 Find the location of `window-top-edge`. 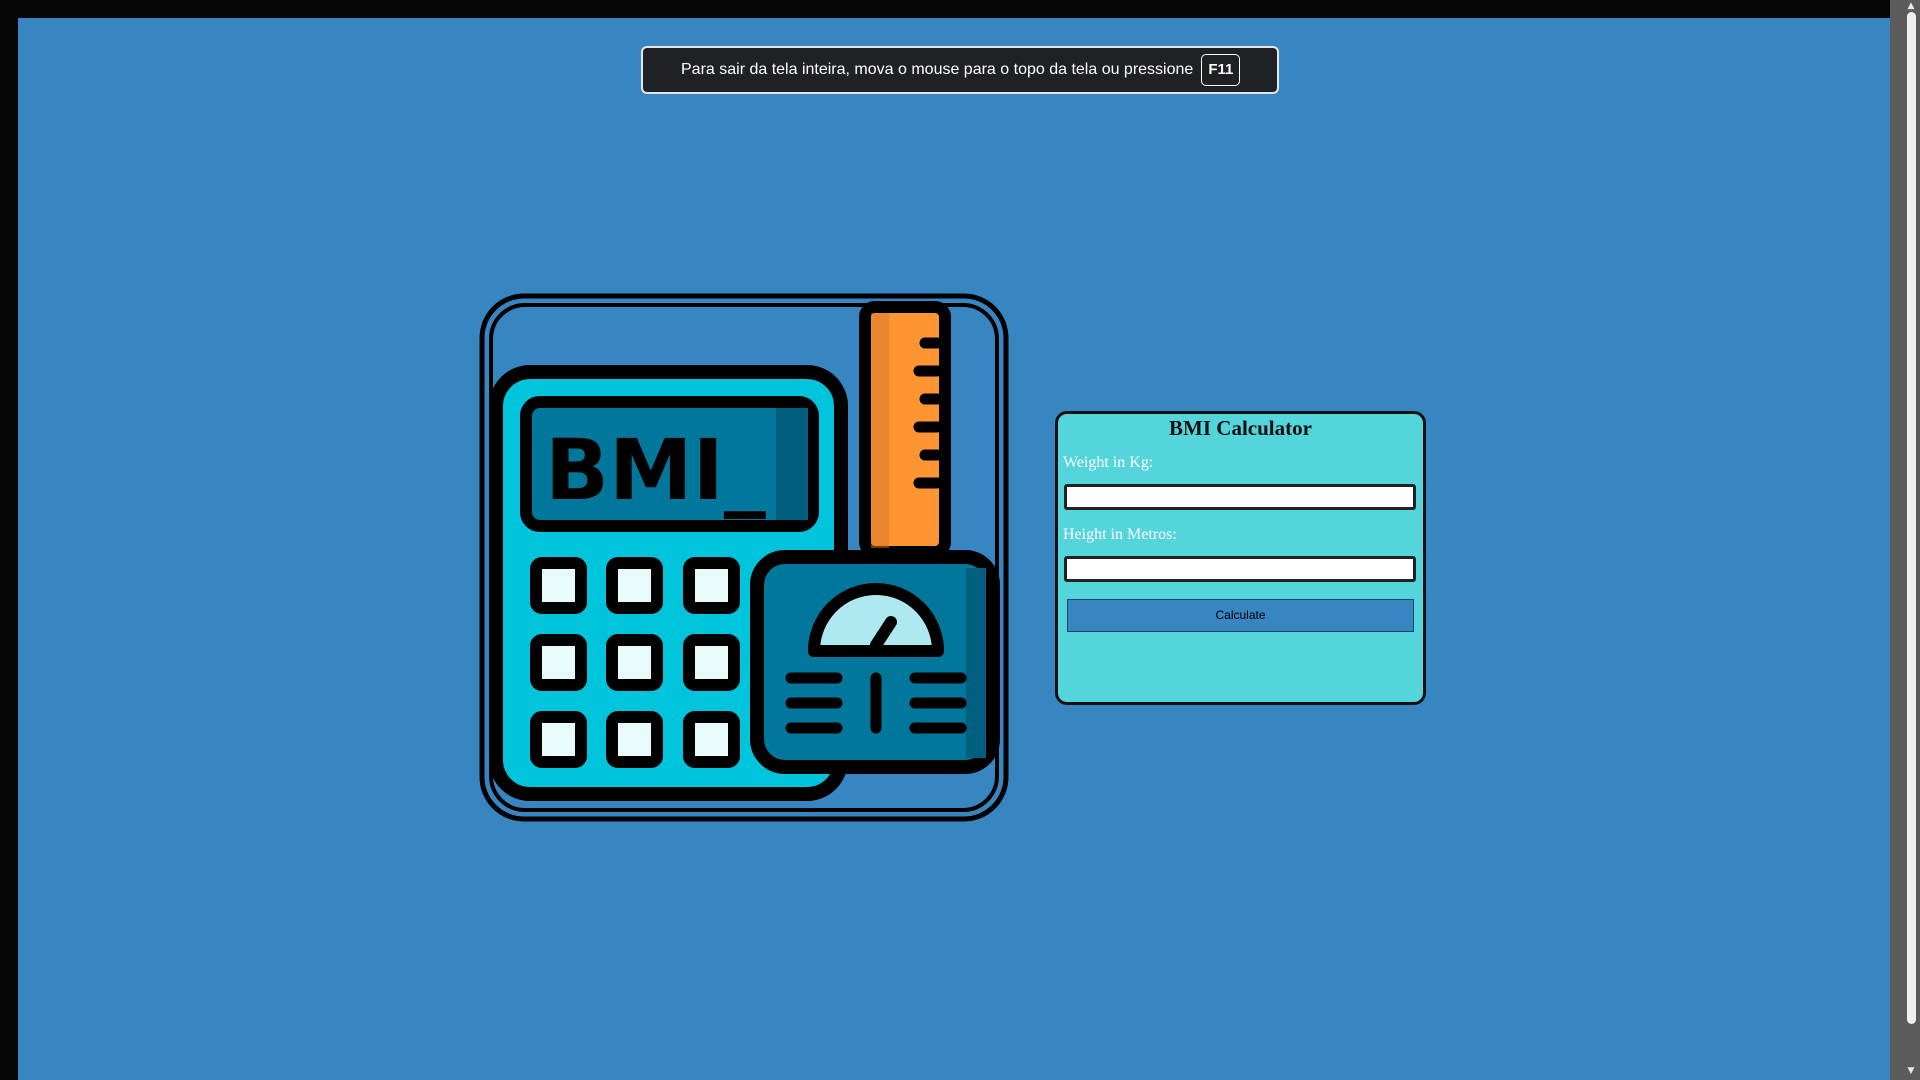

window-top-edge is located at coordinates (960, 9).